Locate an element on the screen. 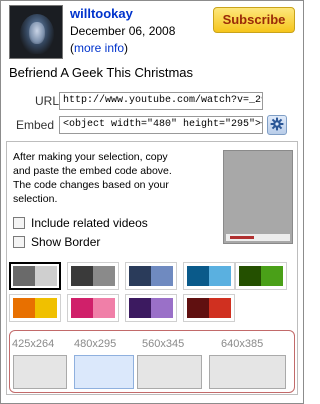 Image resolution: width=320 pixels, height=404 pixels. more-info: (more info) is located at coordinates (99, 48).